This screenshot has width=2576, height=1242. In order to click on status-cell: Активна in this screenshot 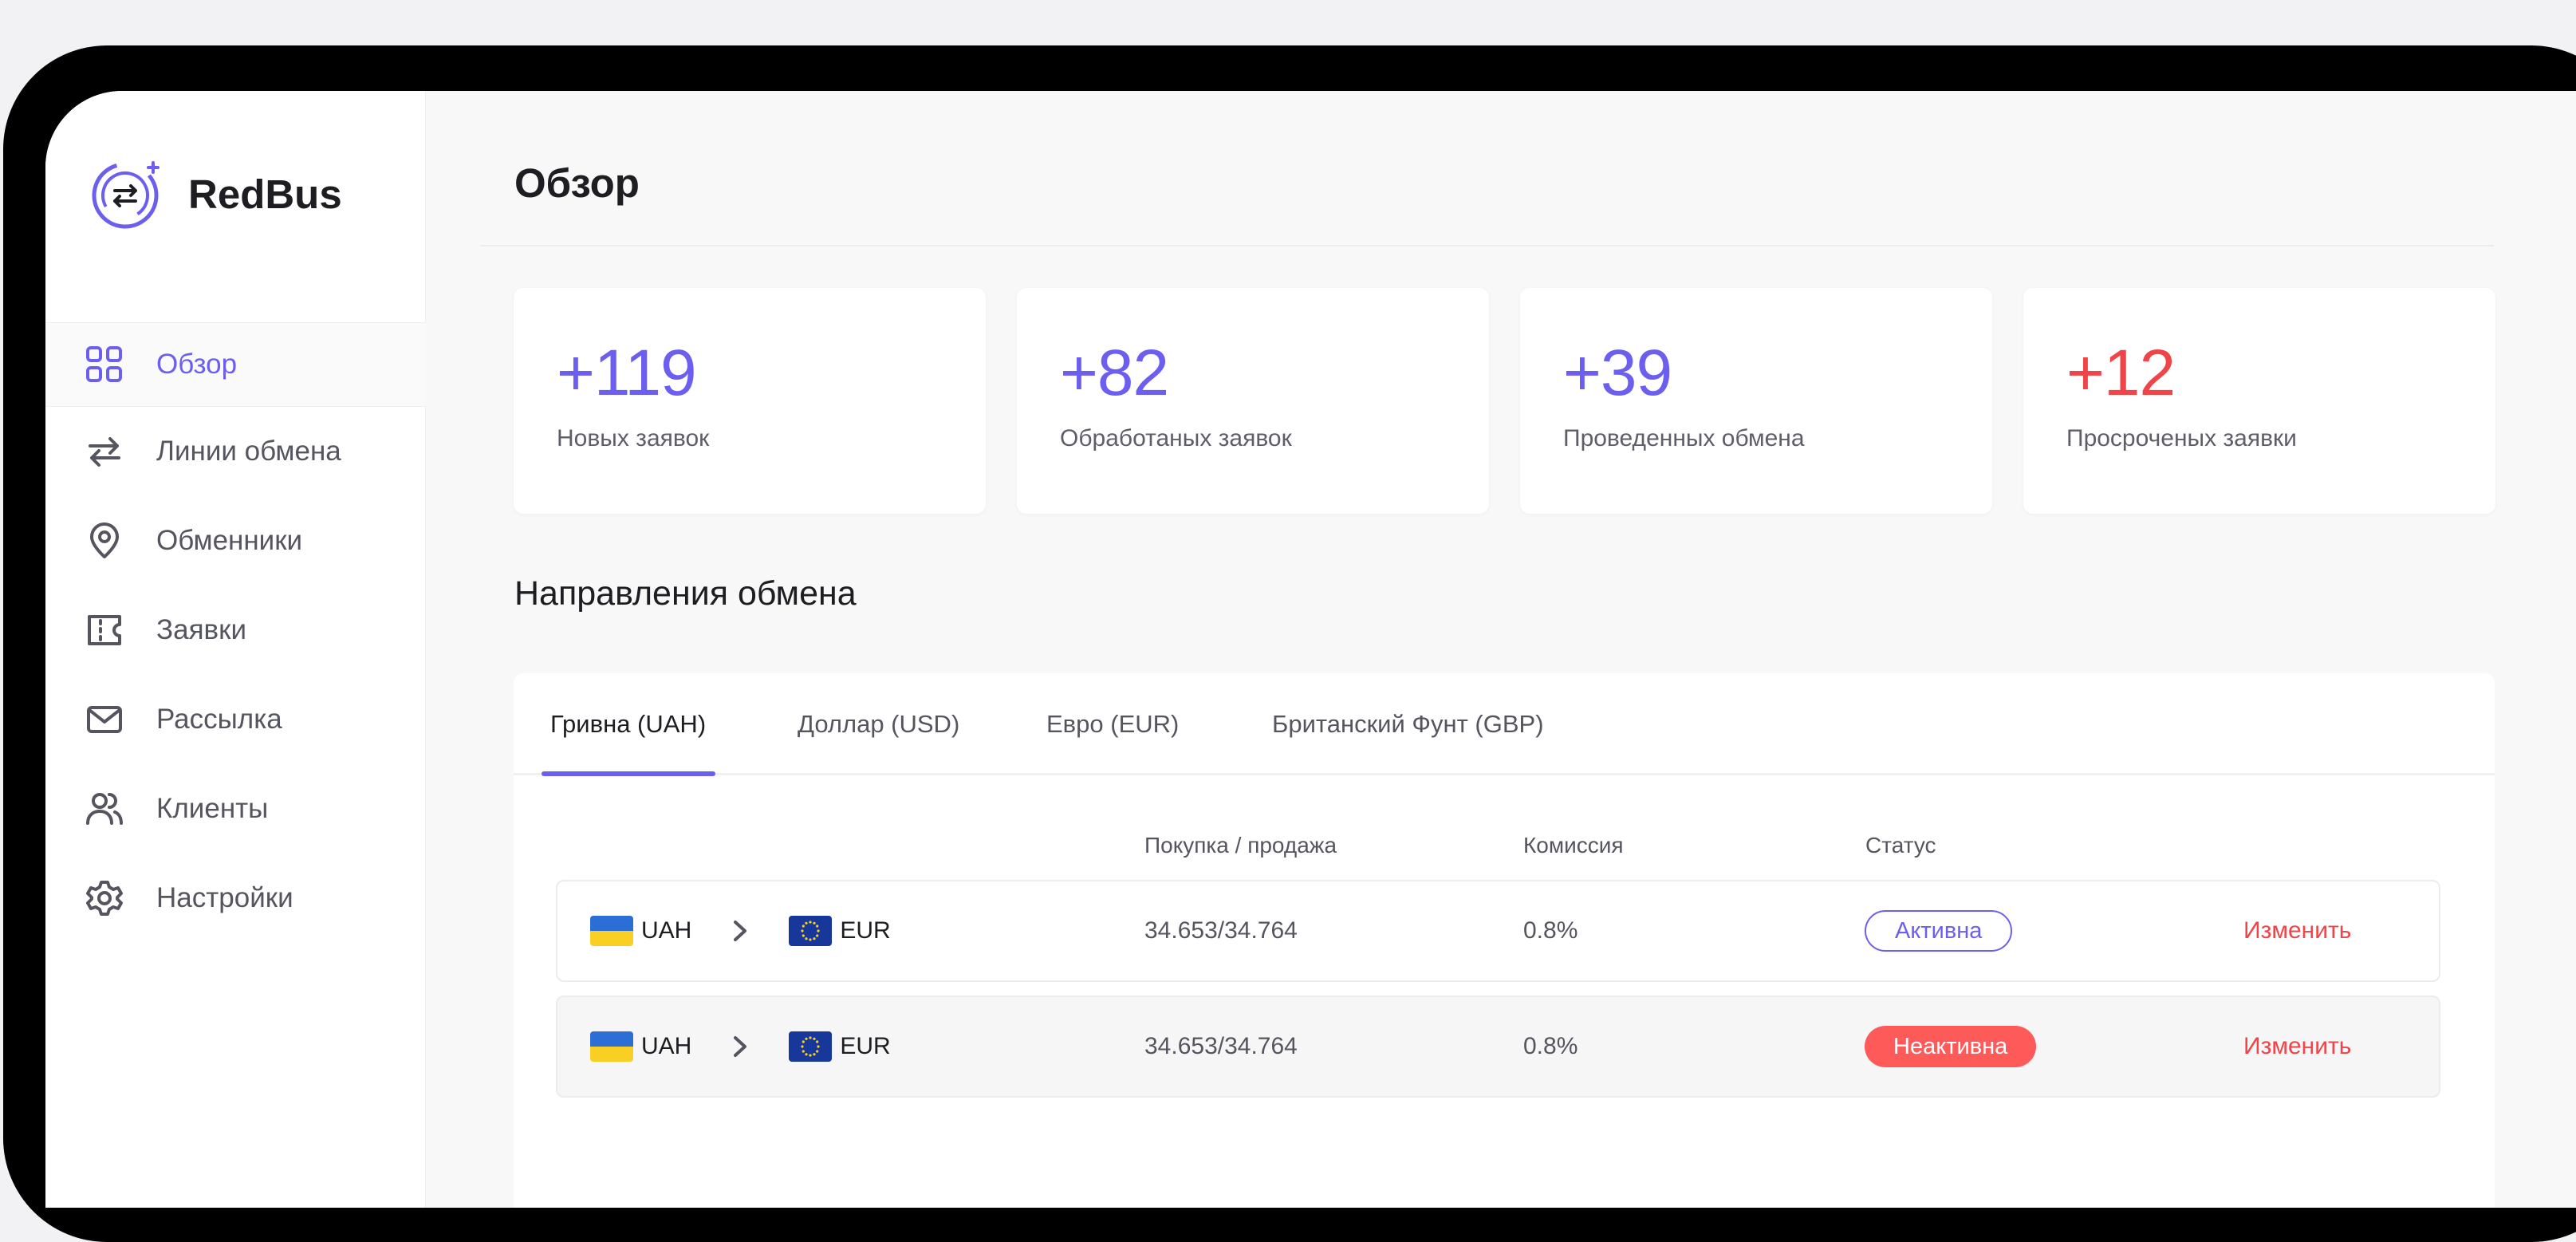, I will do `click(1939, 931)`.